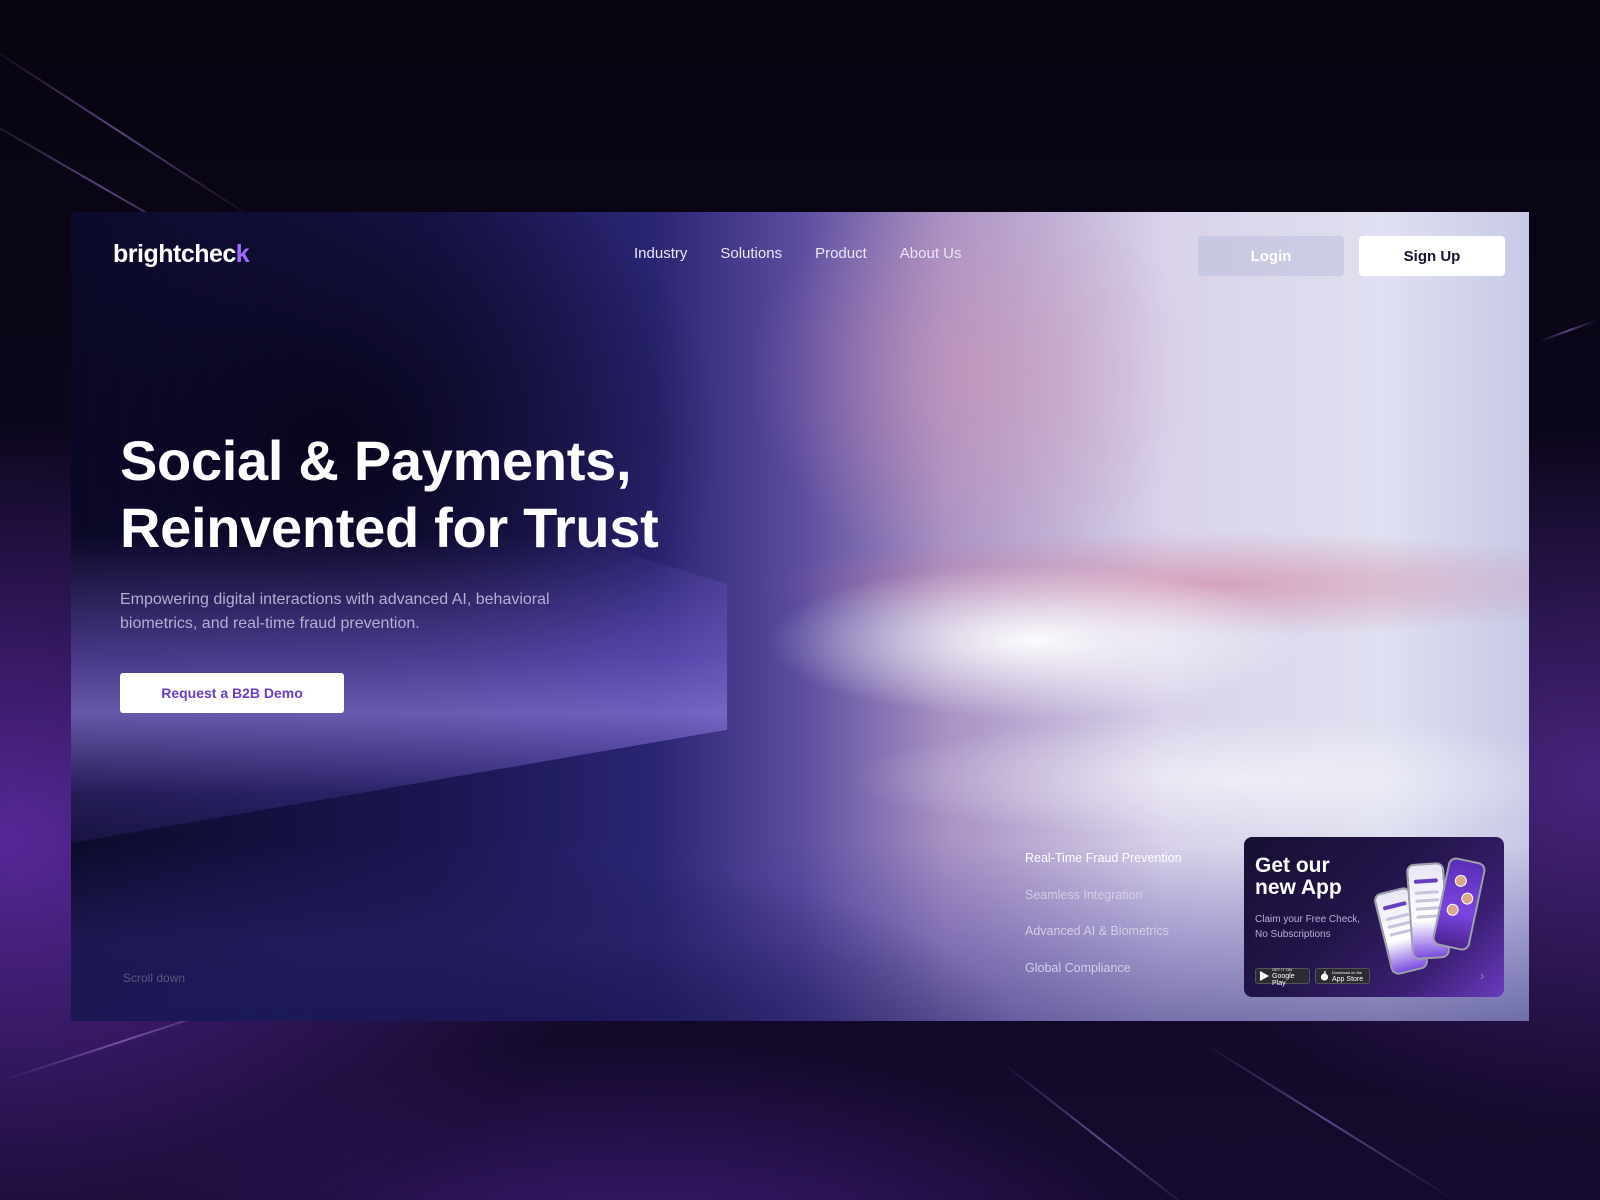 This screenshot has height=1200, width=1600. Describe the element at coordinates (1308, 927) in the screenshot. I see `app-promo-subtitle: Claim your Free Check, No Subscriptions` at that location.